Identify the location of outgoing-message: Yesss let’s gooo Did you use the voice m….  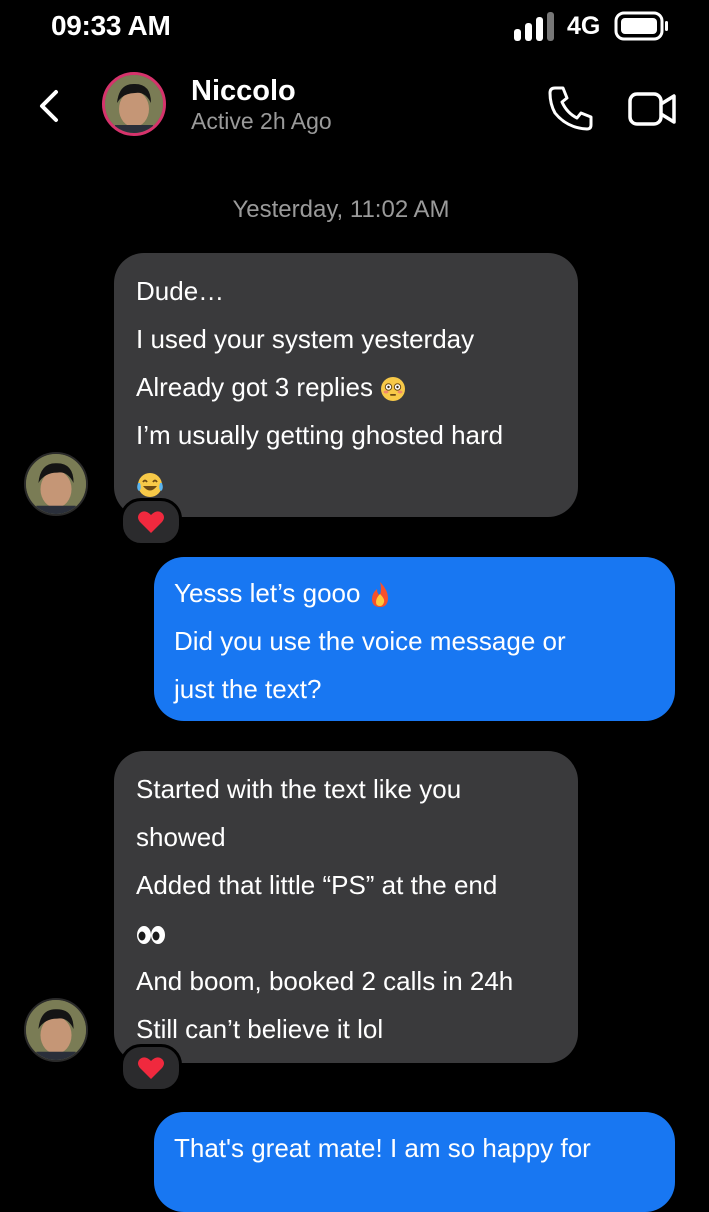
(414, 639).